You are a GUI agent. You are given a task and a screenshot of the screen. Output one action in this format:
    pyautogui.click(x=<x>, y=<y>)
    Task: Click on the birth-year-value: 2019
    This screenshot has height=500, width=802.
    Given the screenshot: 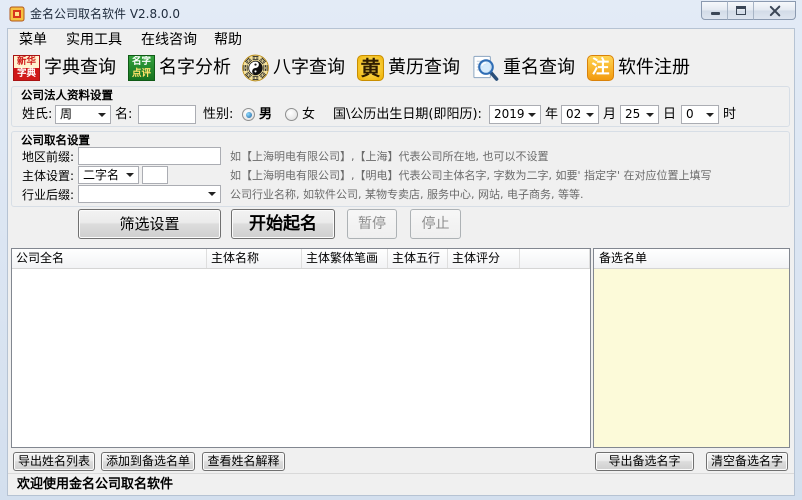 What is the action you would take?
    pyautogui.click(x=509, y=114)
    